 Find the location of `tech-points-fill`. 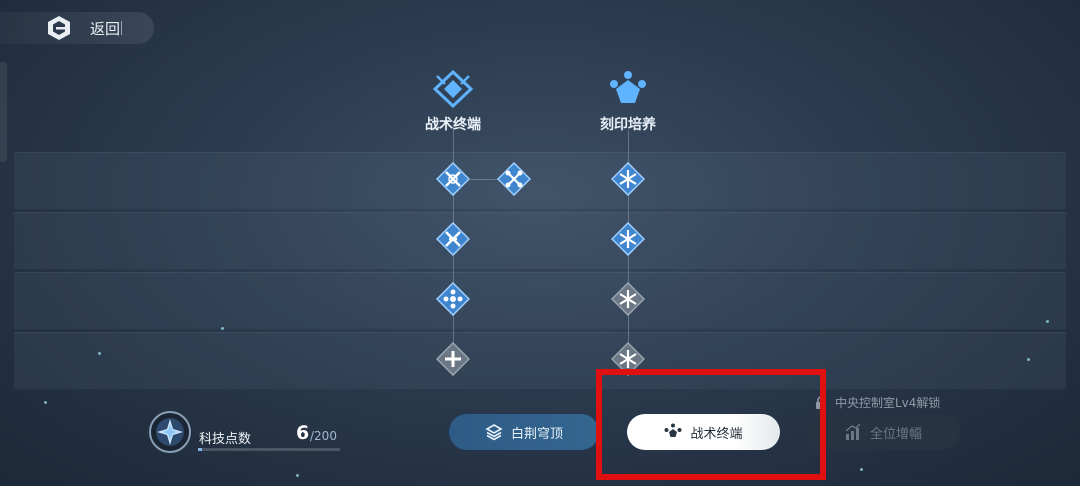

tech-points-fill is located at coordinates (200, 449).